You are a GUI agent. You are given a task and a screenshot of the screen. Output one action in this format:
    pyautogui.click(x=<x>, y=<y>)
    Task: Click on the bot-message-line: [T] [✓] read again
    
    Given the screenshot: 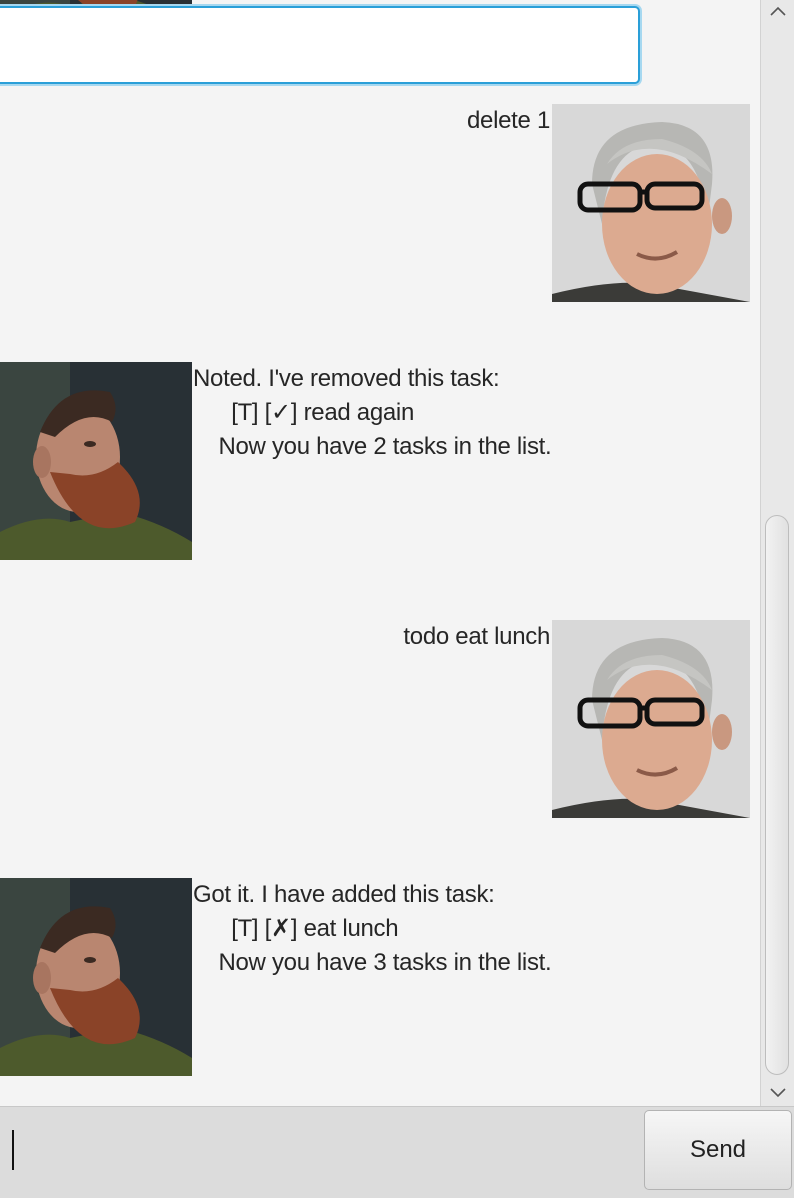 What is the action you would take?
    pyautogui.click(x=304, y=412)
    